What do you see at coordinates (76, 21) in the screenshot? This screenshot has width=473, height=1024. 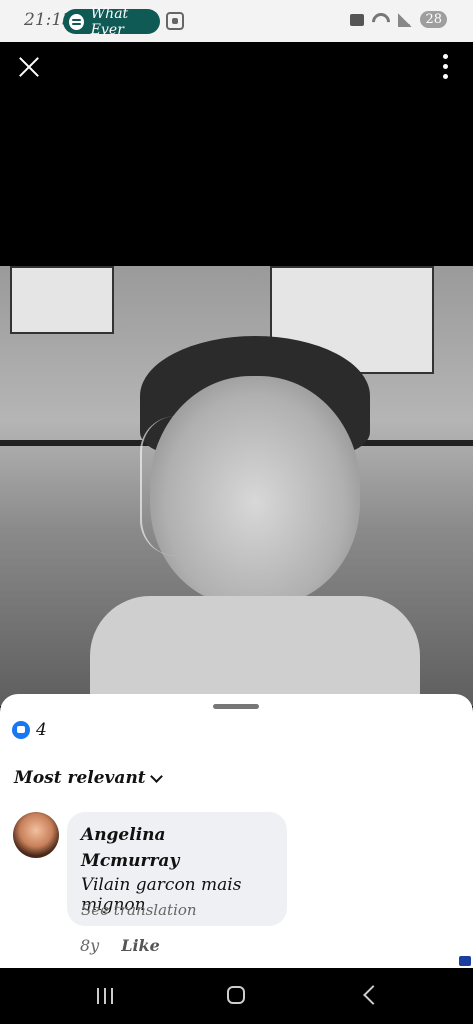 I see `spotify-icon` at bounding box center [76, 21].